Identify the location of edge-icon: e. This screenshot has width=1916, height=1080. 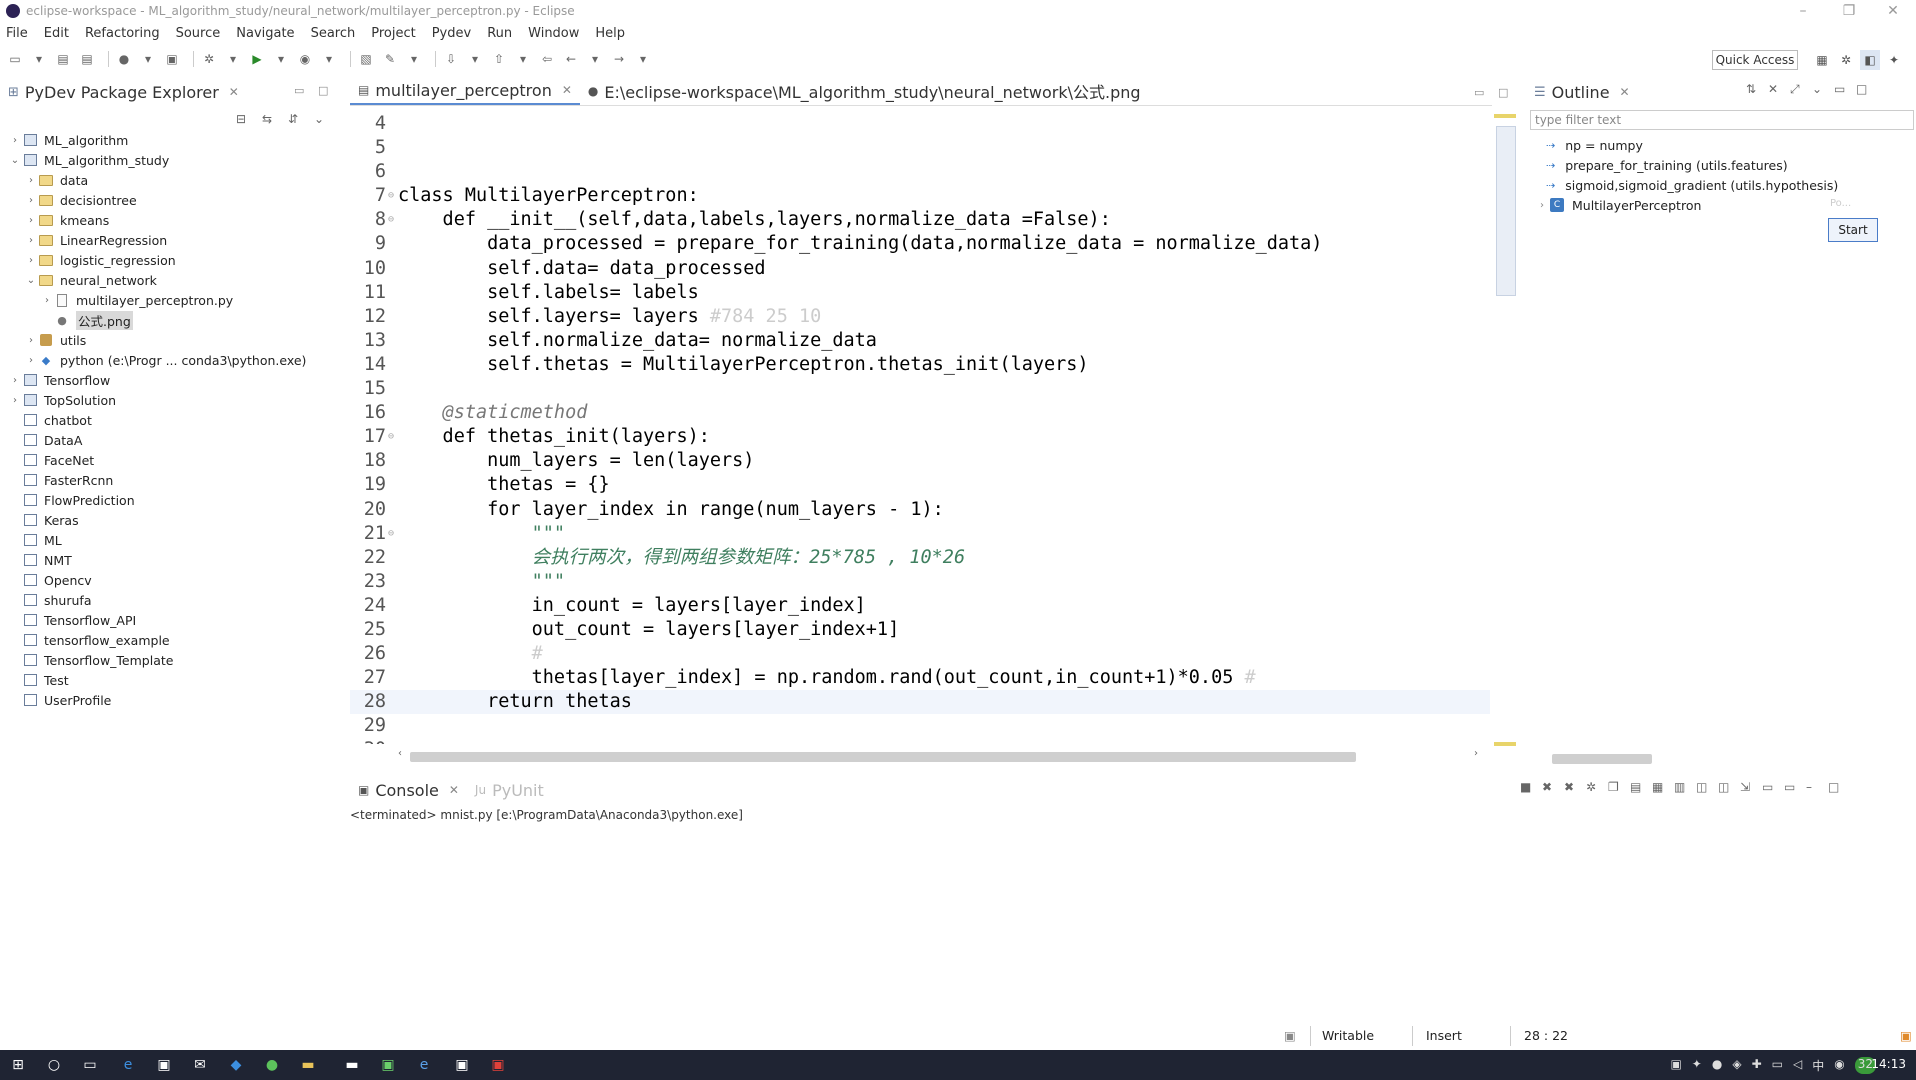
(128, 1065).